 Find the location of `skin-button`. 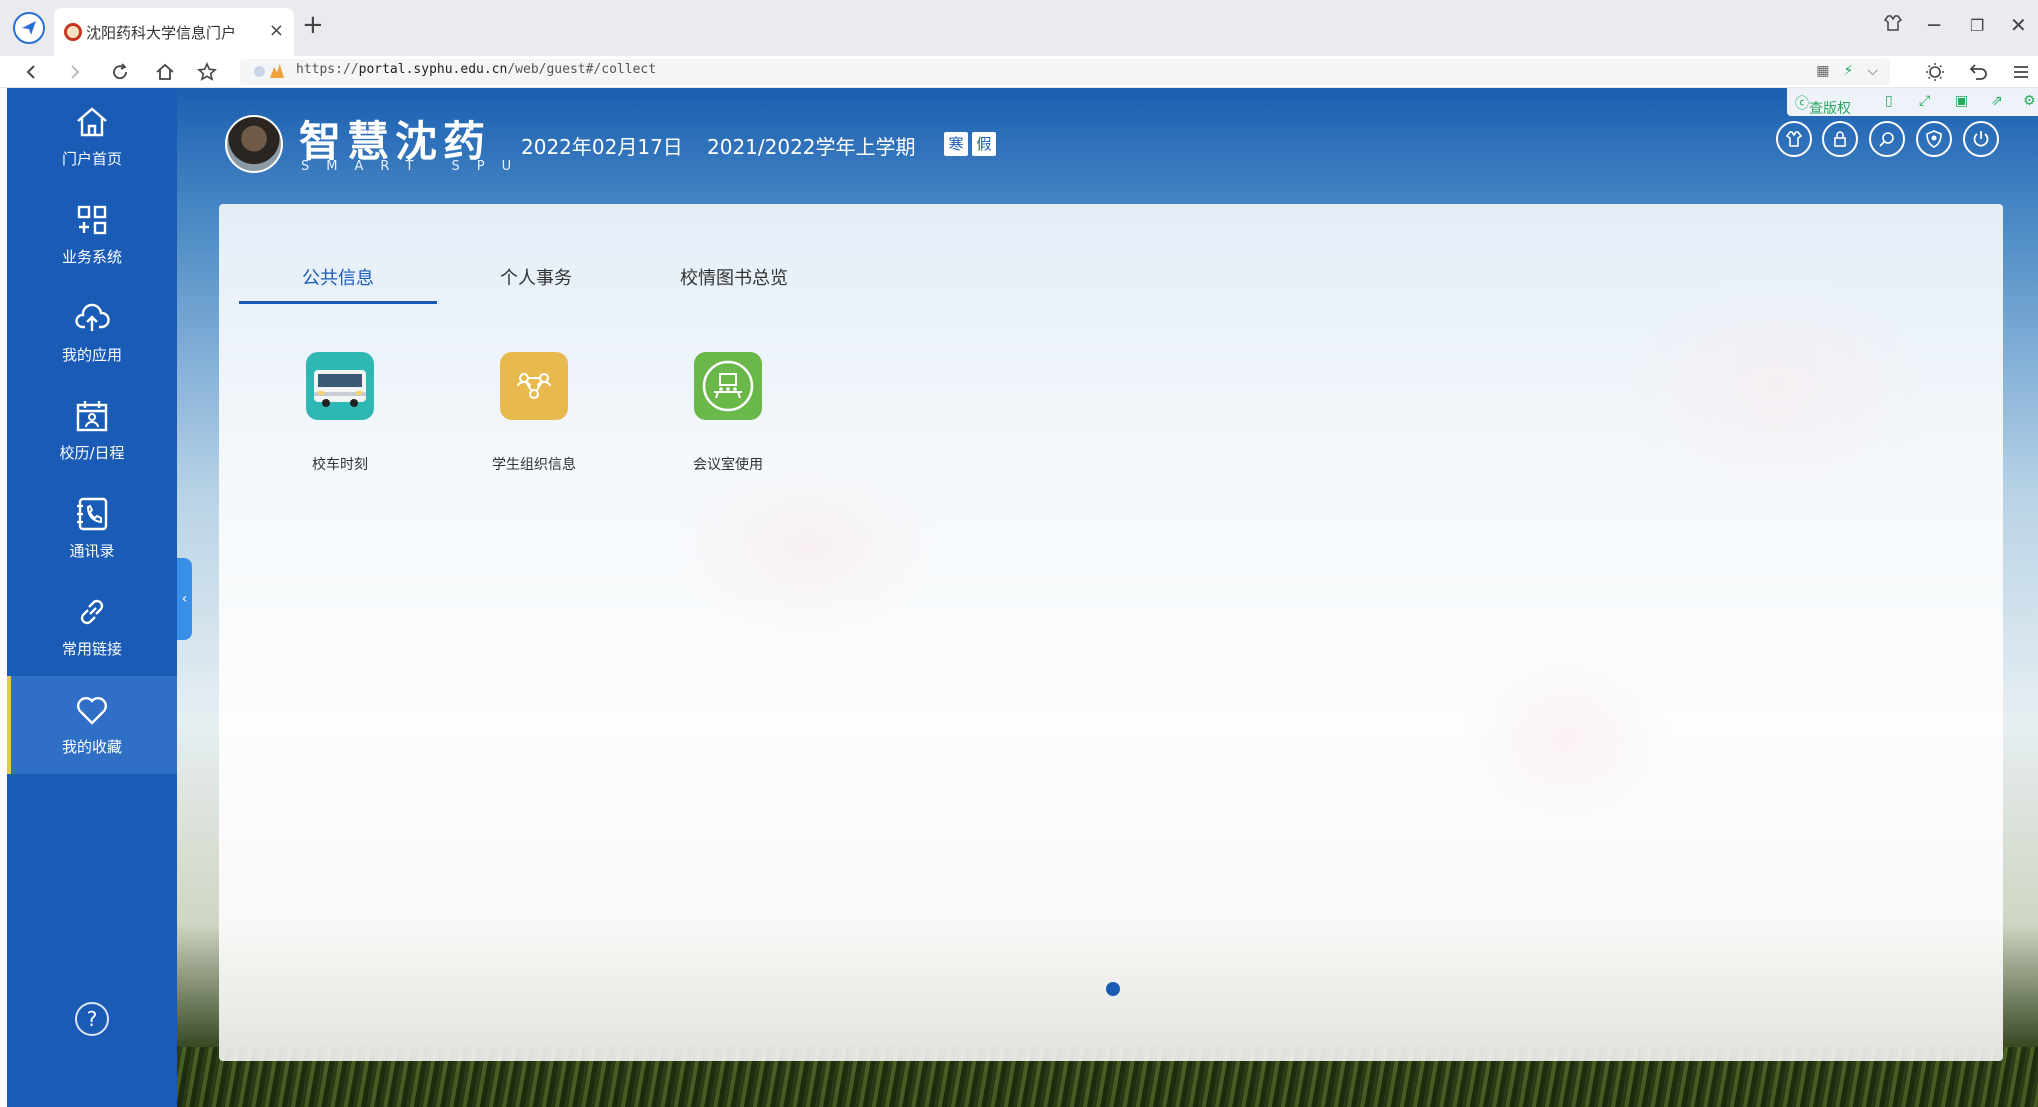

skin-button is located at coordinates (1794, 139).